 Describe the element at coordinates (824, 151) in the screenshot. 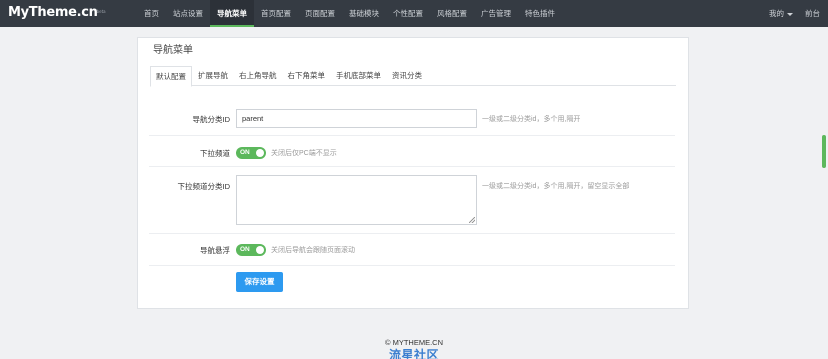

I see `page-scrollbar` at that location.